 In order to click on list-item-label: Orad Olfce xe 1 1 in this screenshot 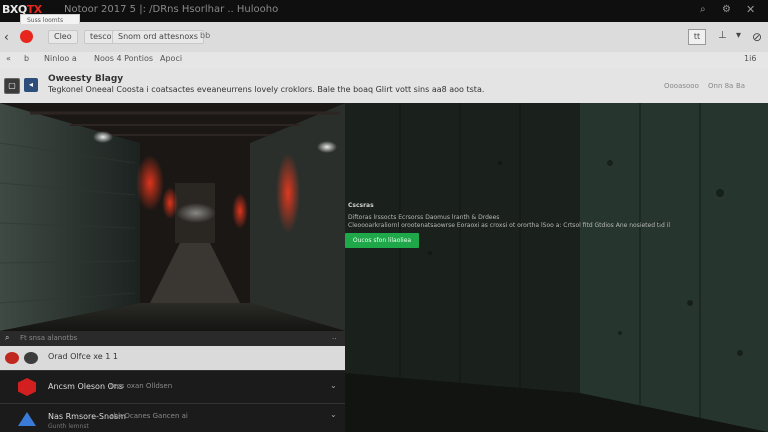, I will do `click(83, 356)`.